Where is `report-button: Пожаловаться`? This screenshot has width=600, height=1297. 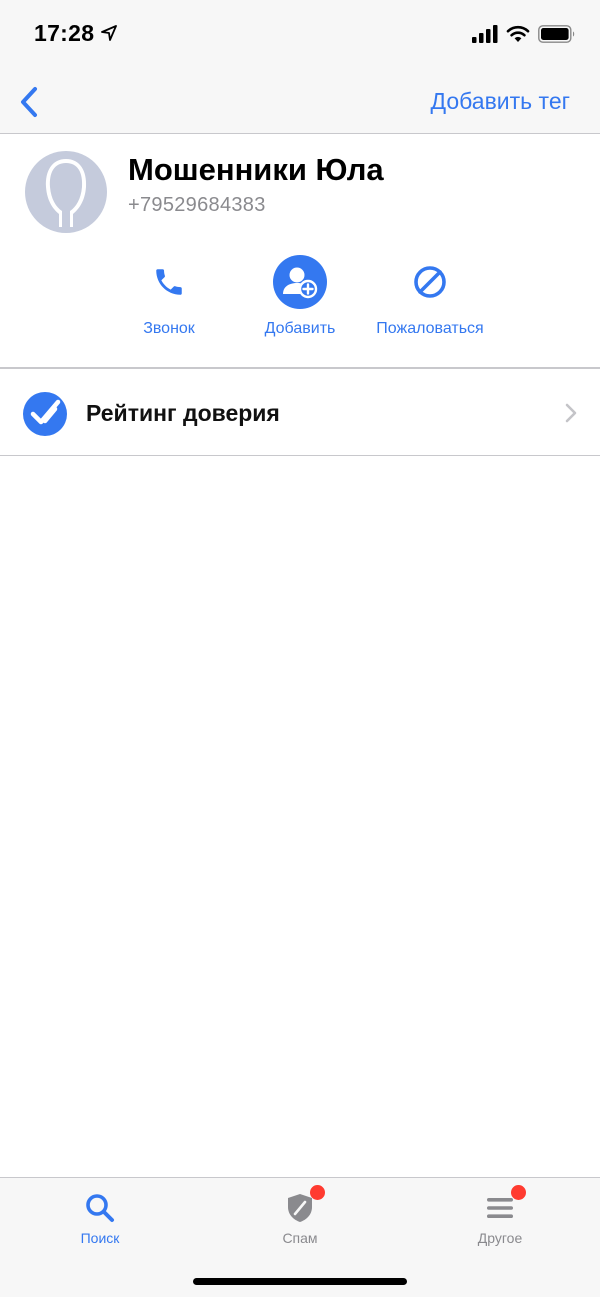 report-button: Пожаловаться is located at coordinates (430, 296).